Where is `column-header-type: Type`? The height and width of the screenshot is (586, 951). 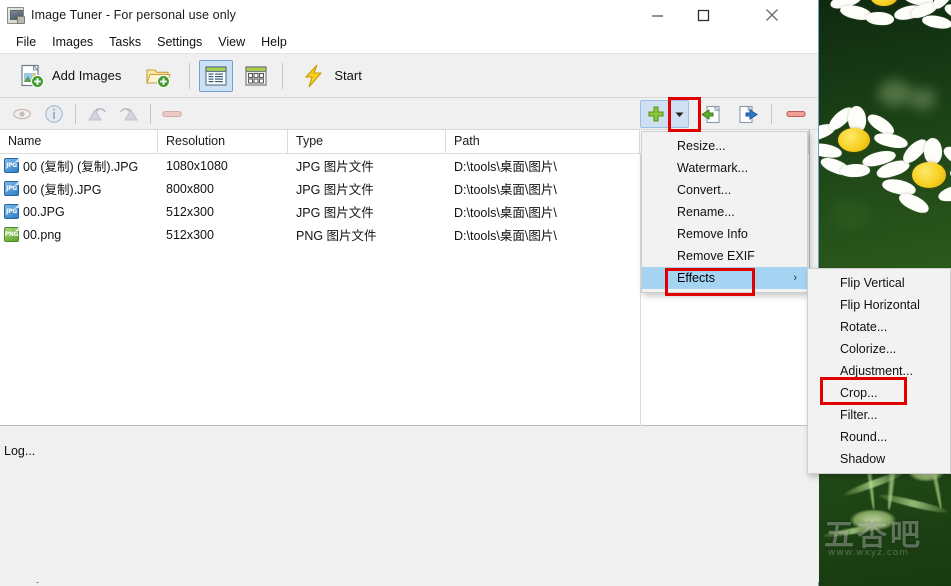 column-header-type: Type is located at coordinates (367, 142).